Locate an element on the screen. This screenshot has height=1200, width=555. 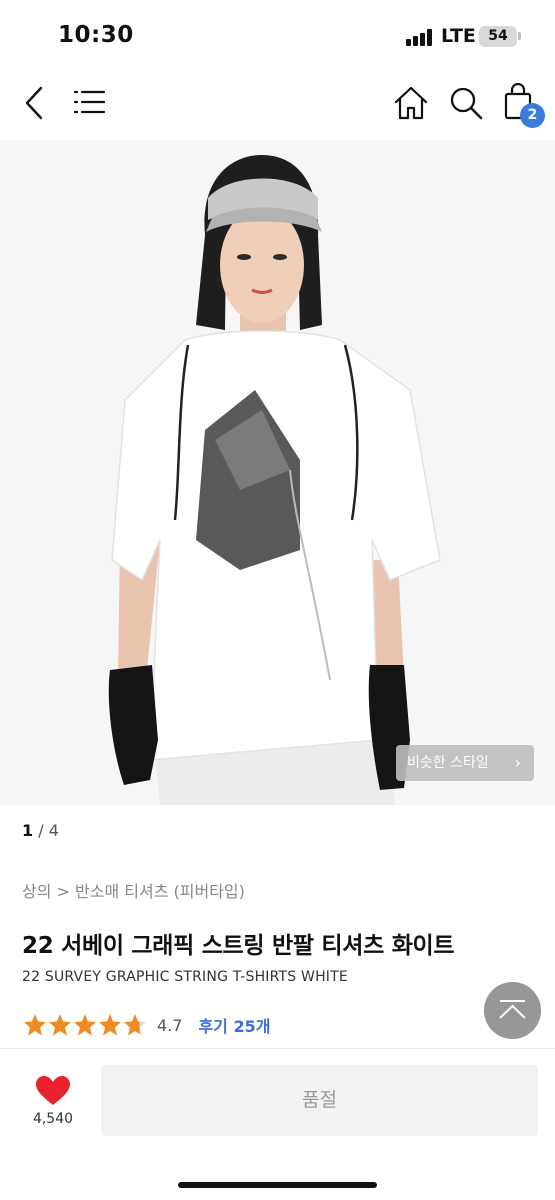
scroll-top-button is located at coordinates (512, 1010).